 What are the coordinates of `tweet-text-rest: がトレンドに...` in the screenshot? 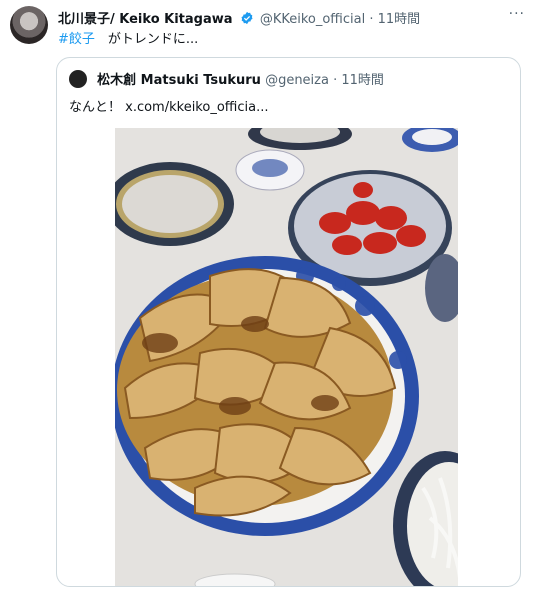 It's located at (146, 39).